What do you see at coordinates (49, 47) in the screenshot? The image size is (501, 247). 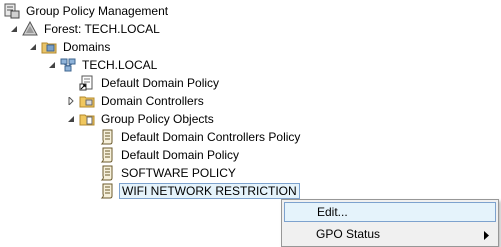 I see `domains-folder-icon` at bounding box center [49, 47].